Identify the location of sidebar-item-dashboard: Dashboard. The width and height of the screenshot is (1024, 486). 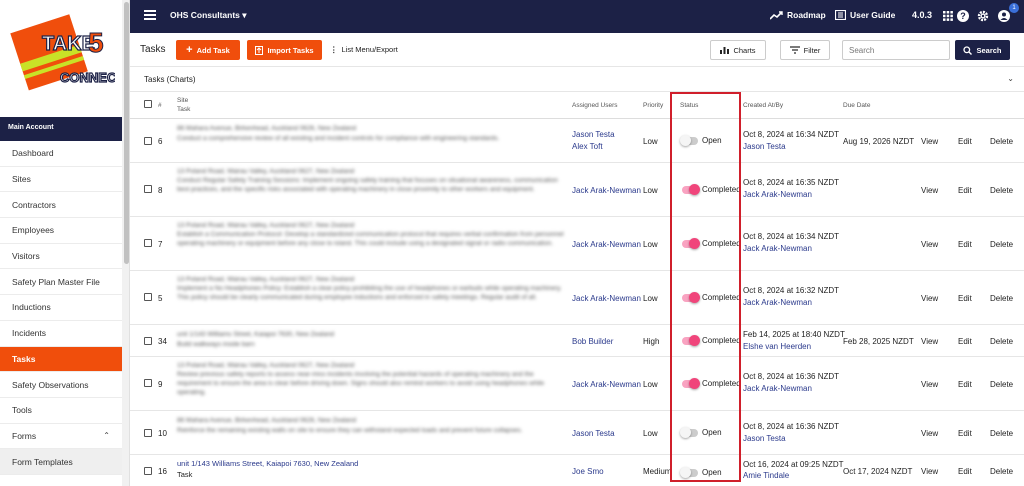
(61, 154).